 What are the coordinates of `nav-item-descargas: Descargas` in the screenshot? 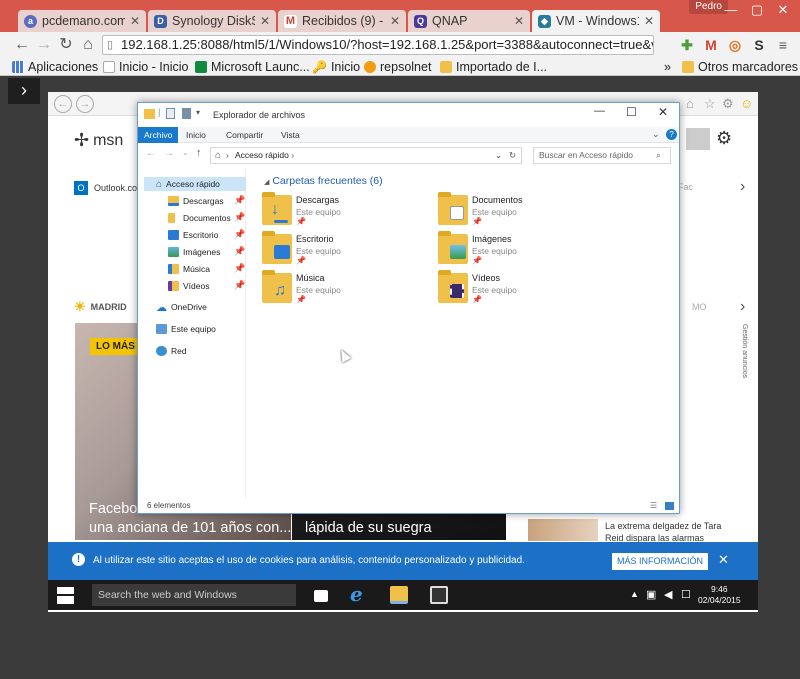 It's located at (196, 201).